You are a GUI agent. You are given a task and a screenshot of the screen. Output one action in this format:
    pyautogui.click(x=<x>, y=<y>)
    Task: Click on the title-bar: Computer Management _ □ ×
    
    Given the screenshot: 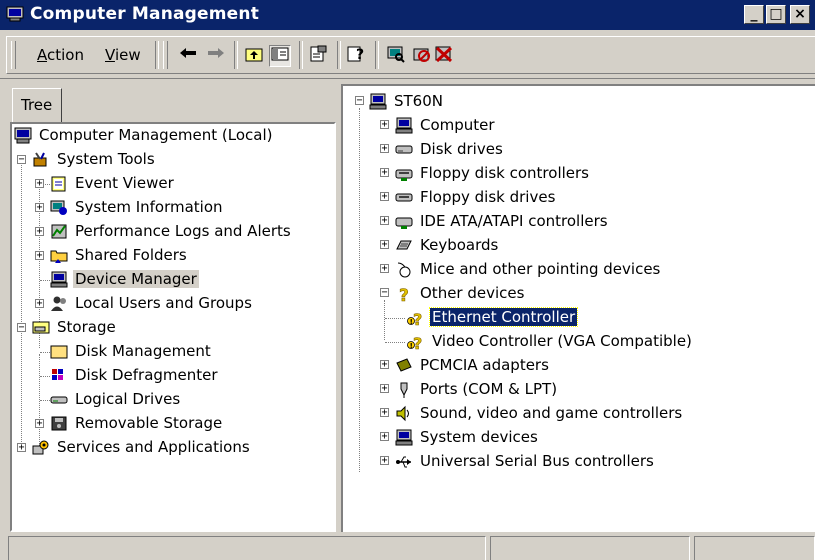 What is the action you would take?
    pyautogui.click(x=407, y=15)
    